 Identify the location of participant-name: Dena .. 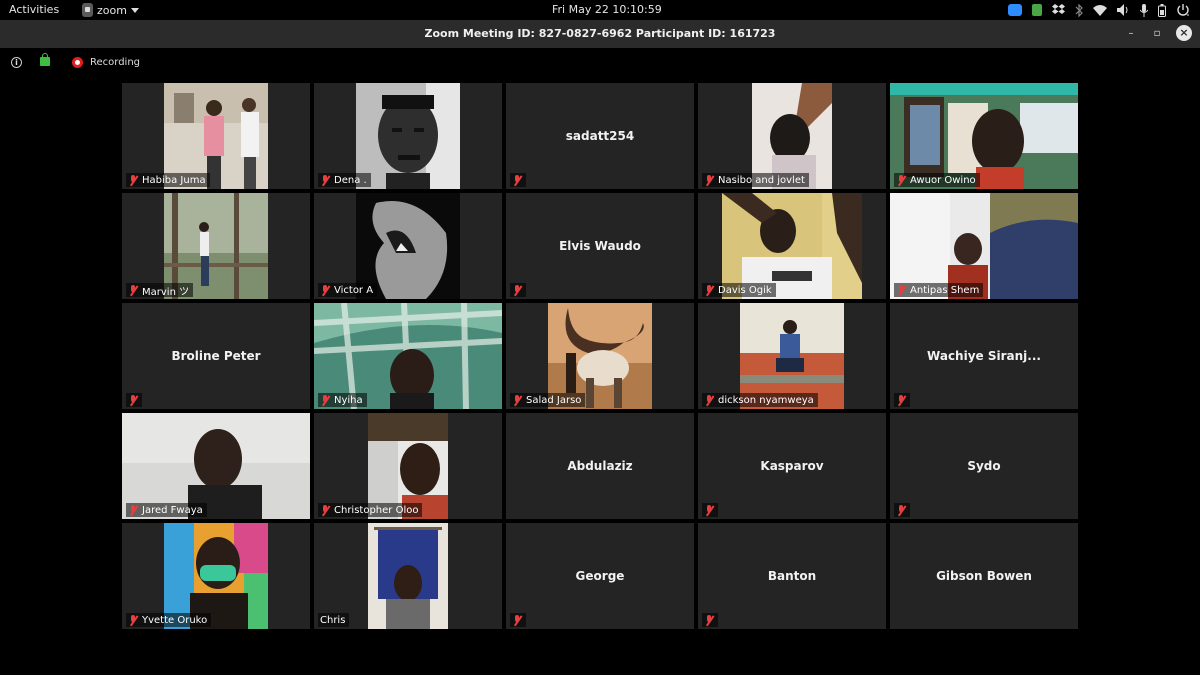
(350, 180).